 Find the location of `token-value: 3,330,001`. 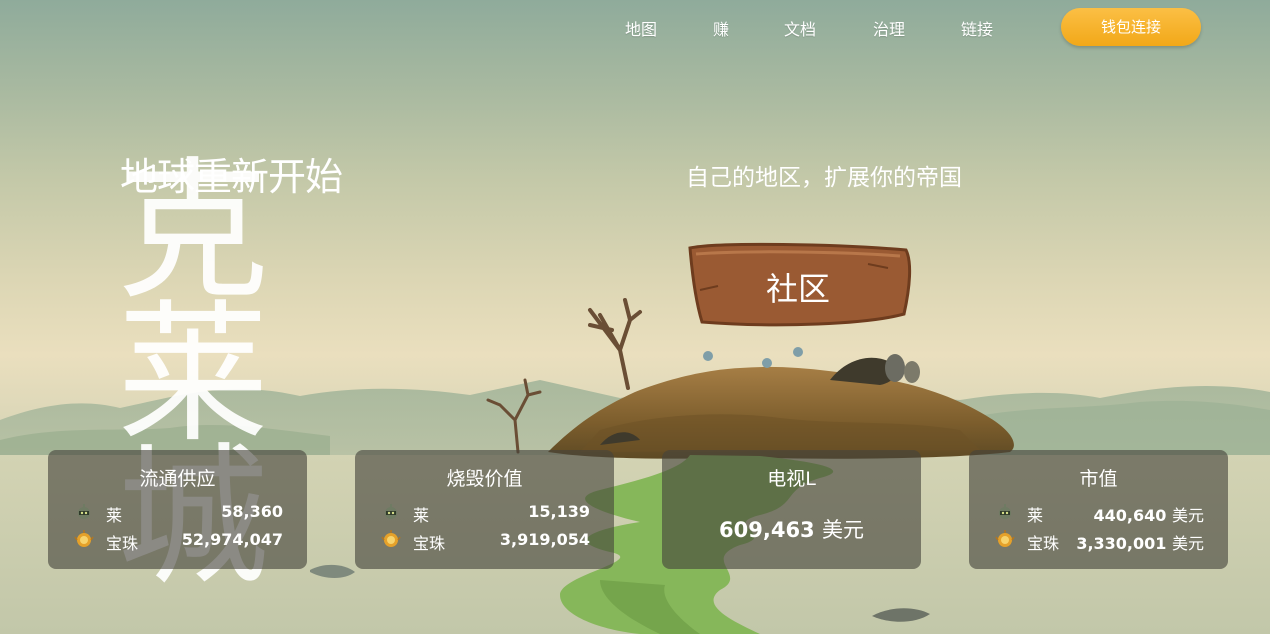

token-value: 3,330,001 is located at coordinates (1121, 543).